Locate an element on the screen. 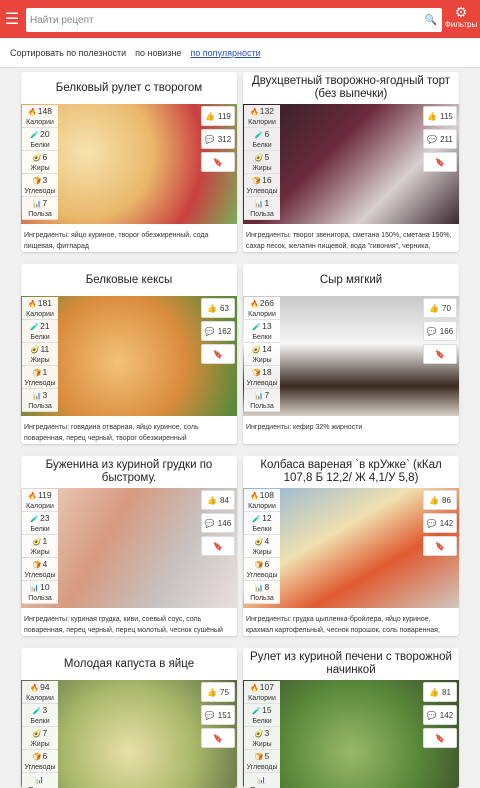  stat-cal-value: 119 is located at coordinates (45, 495).